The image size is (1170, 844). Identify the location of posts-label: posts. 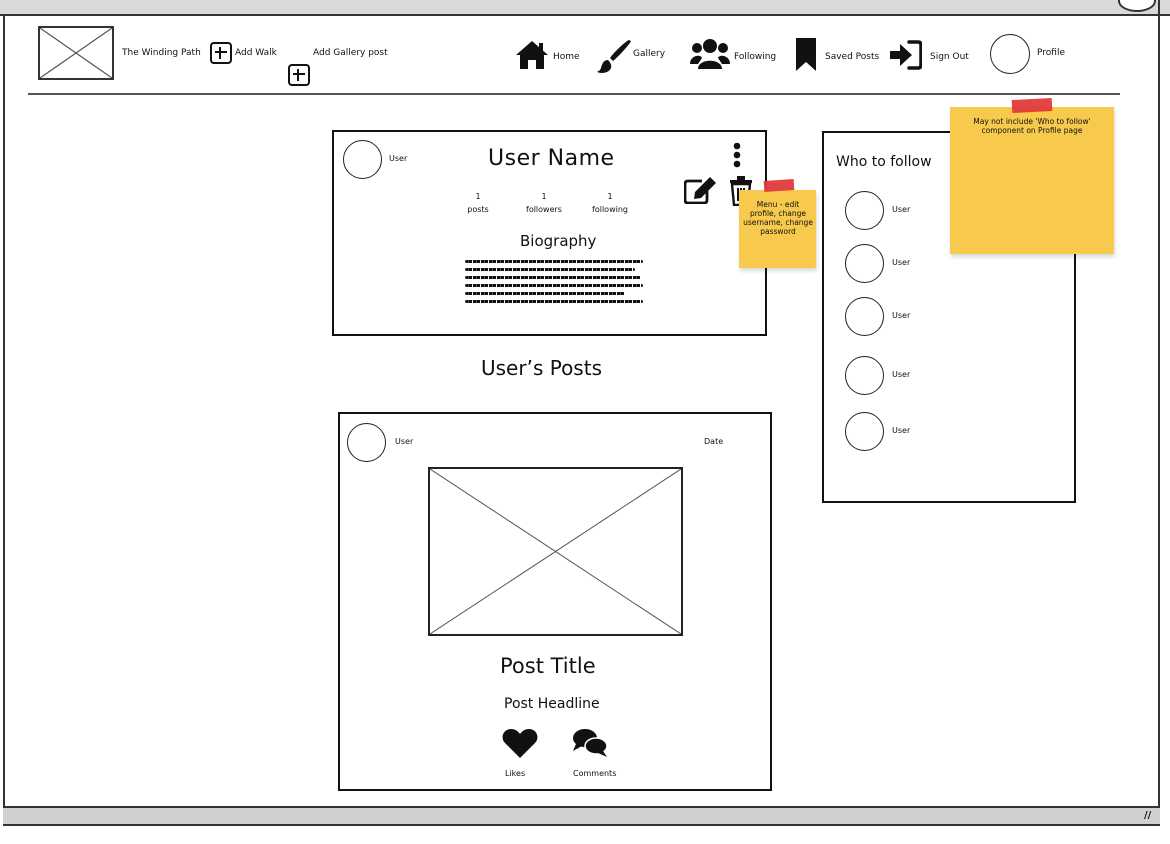
(478, 209).